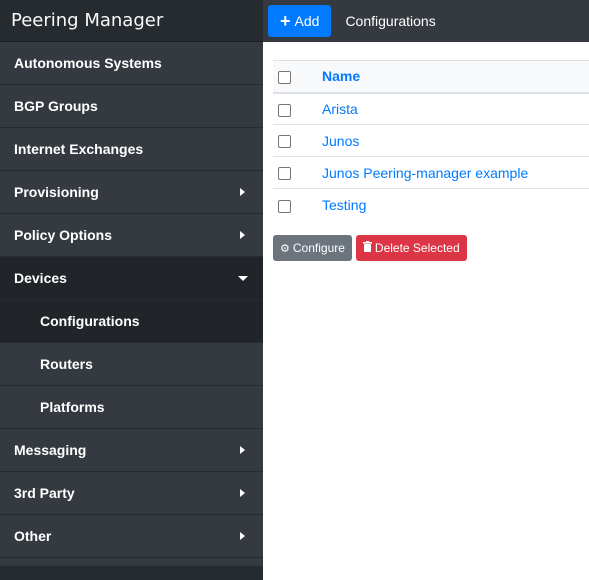 The image size is (589, 580). Describe the element at coordinates (88, 63) in the screenshot. I see `sidebar-item-label: Autonomous Systems` at that location.